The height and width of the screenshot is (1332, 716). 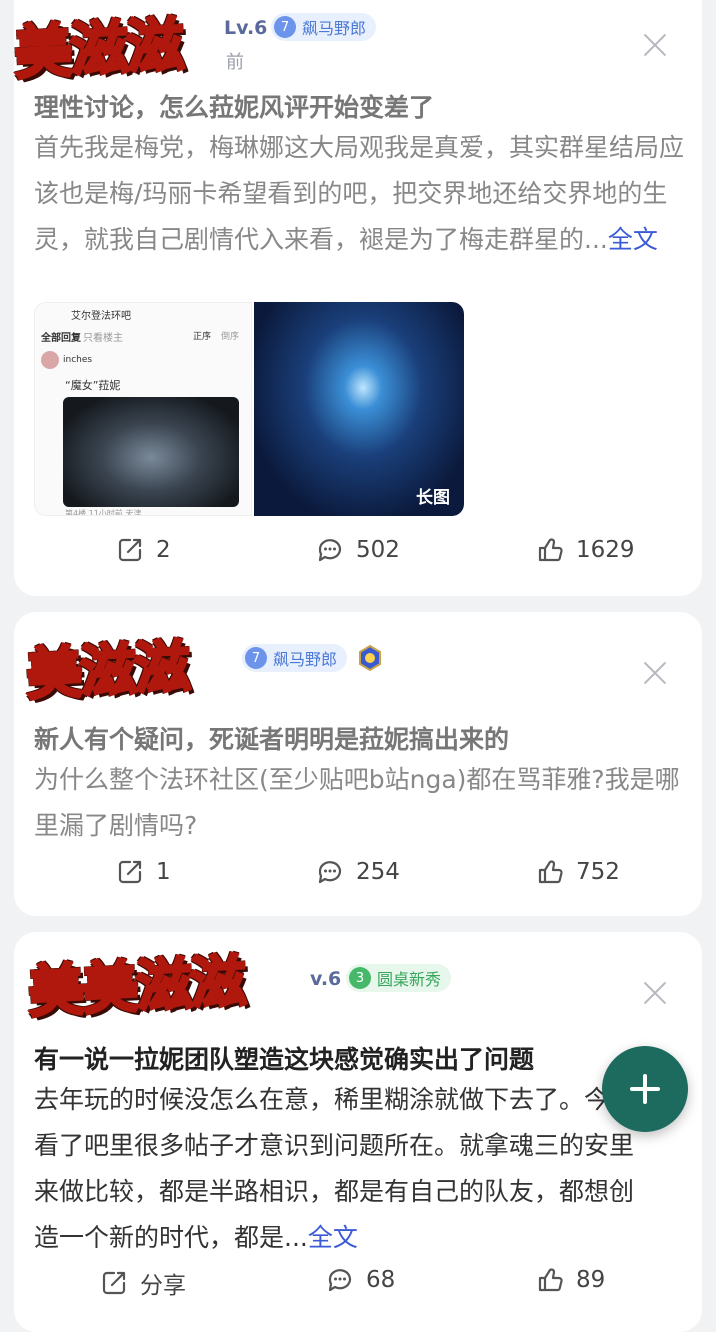 I want to click on post-body: 为什么整个法环社区(至少贴吧b站nga)都在骂菲雅?我是哪里漏了剧情吗?, so click(x=360, y=803).